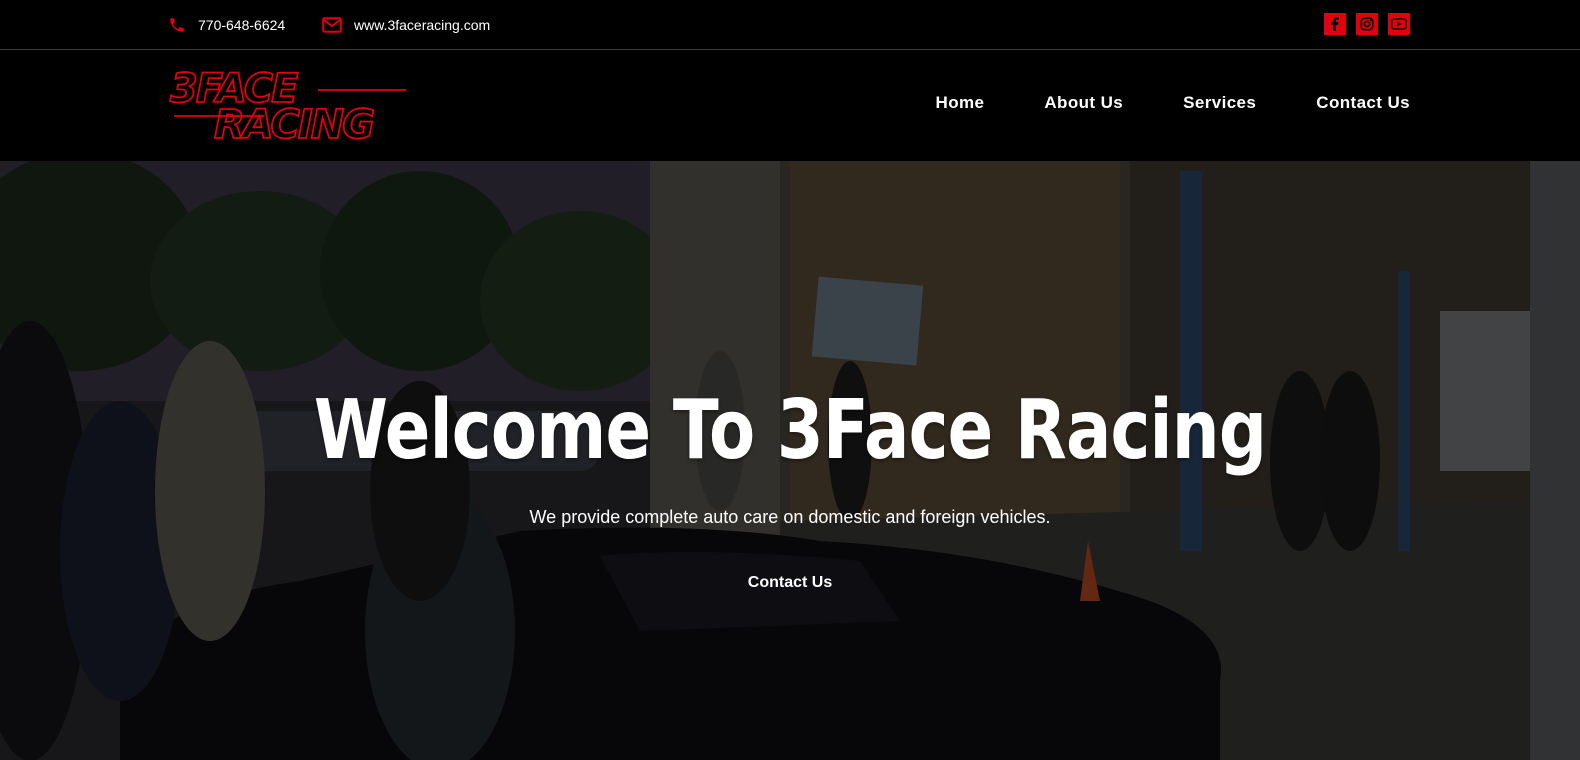 The image size is (1580, 760). What do you see at coordinates (1219, 103) in the screenshot?
I see `nav-services: Services` at bounding box center [1219, 103].